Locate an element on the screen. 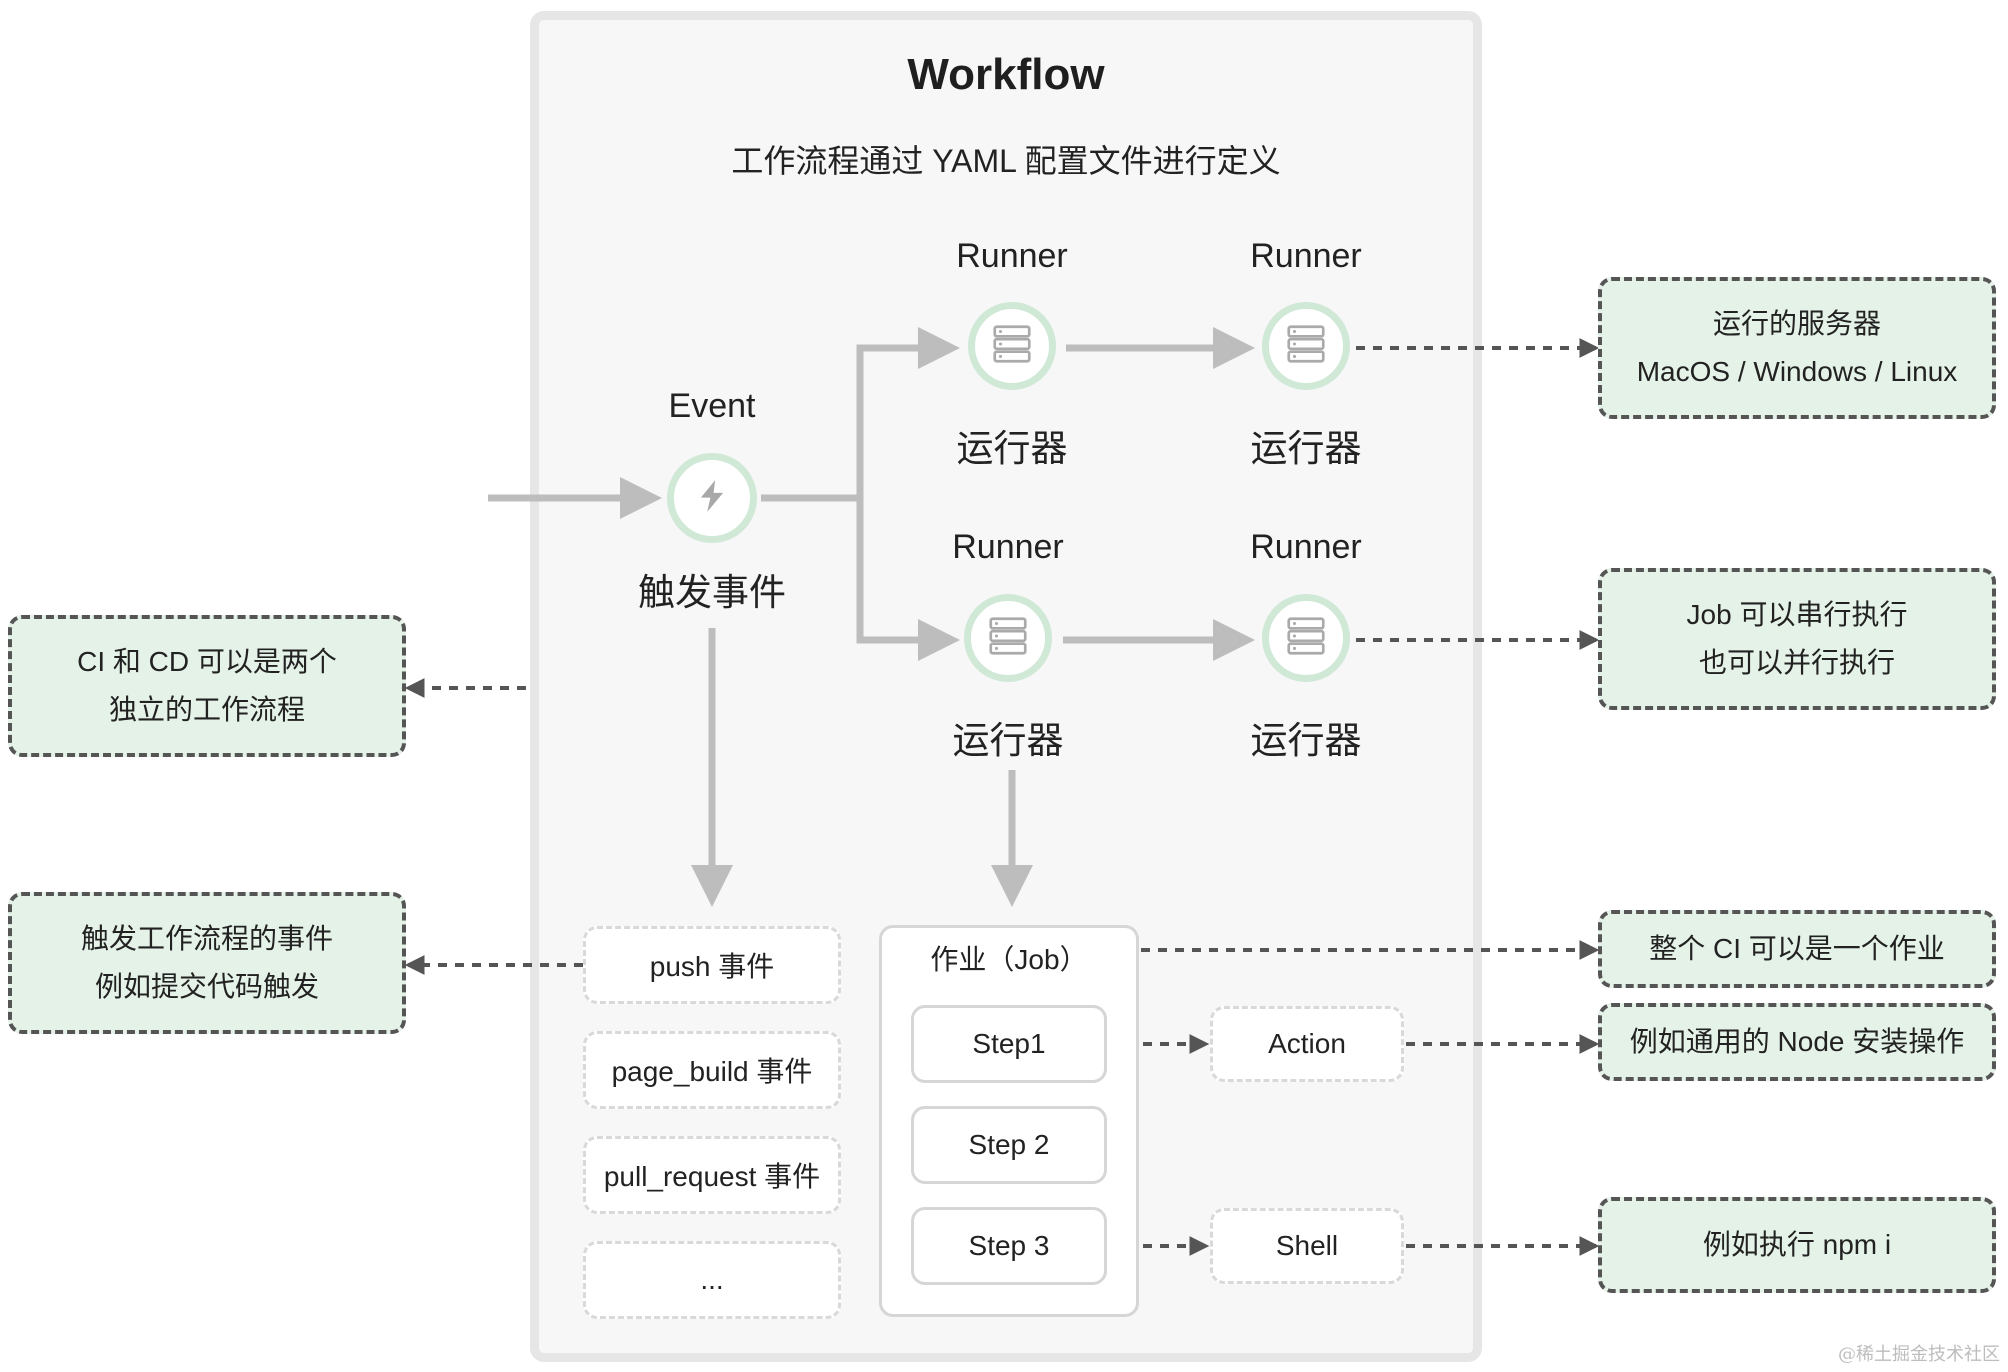 The image size is (2008, 1372). step-box-2: Step 2 is located at coordinates (1009, 1145).